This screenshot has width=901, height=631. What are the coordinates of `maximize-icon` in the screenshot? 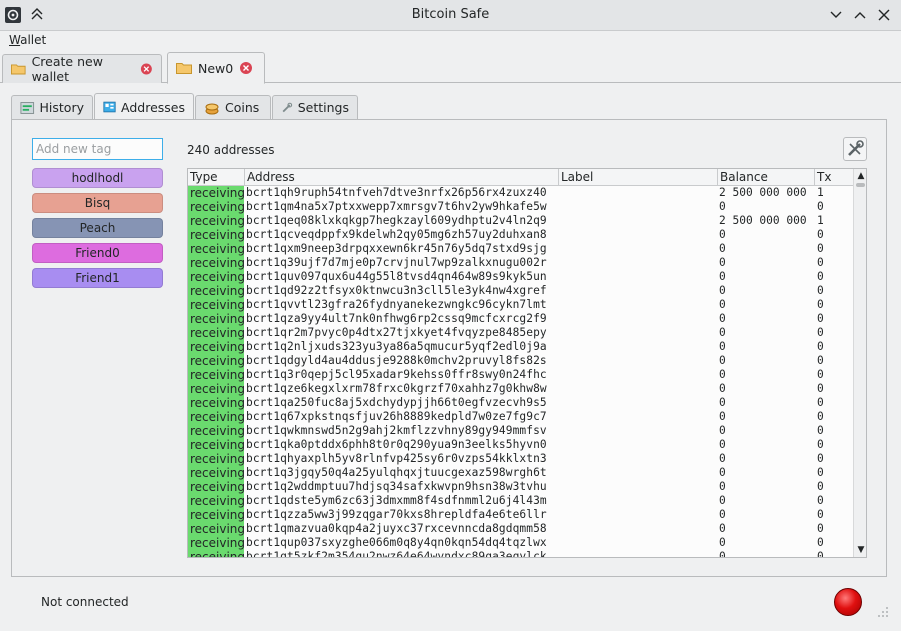 It's located at (860, 15).